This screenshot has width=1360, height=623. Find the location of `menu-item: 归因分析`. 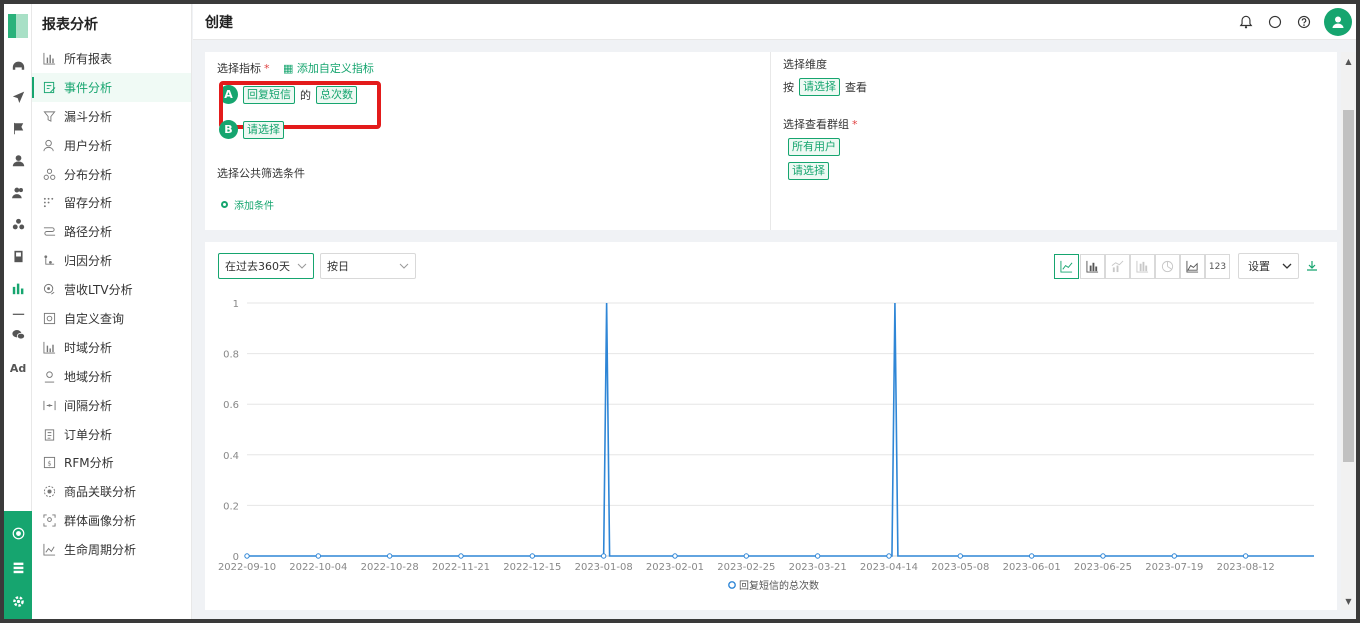

menu-item: 归因分析 is located at coordinates (111, 260).